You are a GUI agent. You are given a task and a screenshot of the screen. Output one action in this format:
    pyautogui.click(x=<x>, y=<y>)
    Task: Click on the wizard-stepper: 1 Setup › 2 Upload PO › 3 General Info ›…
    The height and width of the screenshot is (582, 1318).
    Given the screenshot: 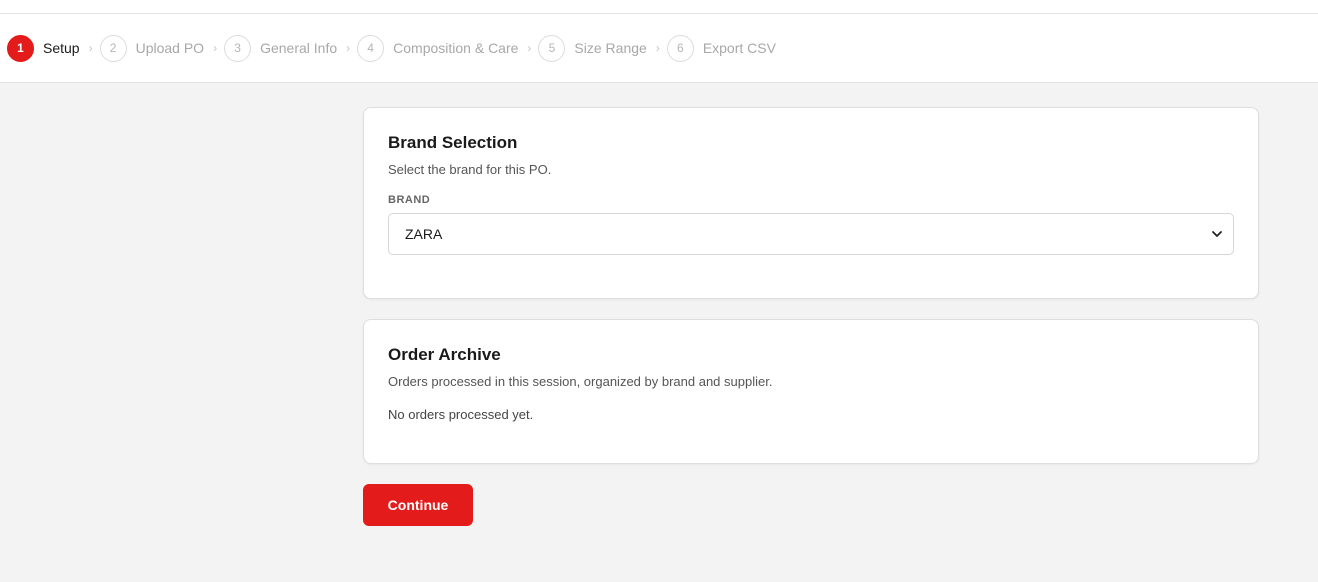 What is the action you would take?
    pyautogui.click(x=659, y=48)
    